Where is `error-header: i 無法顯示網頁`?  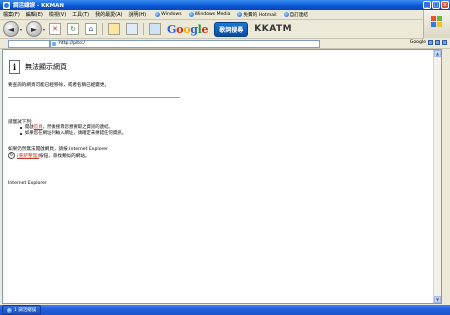 error-header: i 無法顯示網頁 is located at coordinates (38, 67).